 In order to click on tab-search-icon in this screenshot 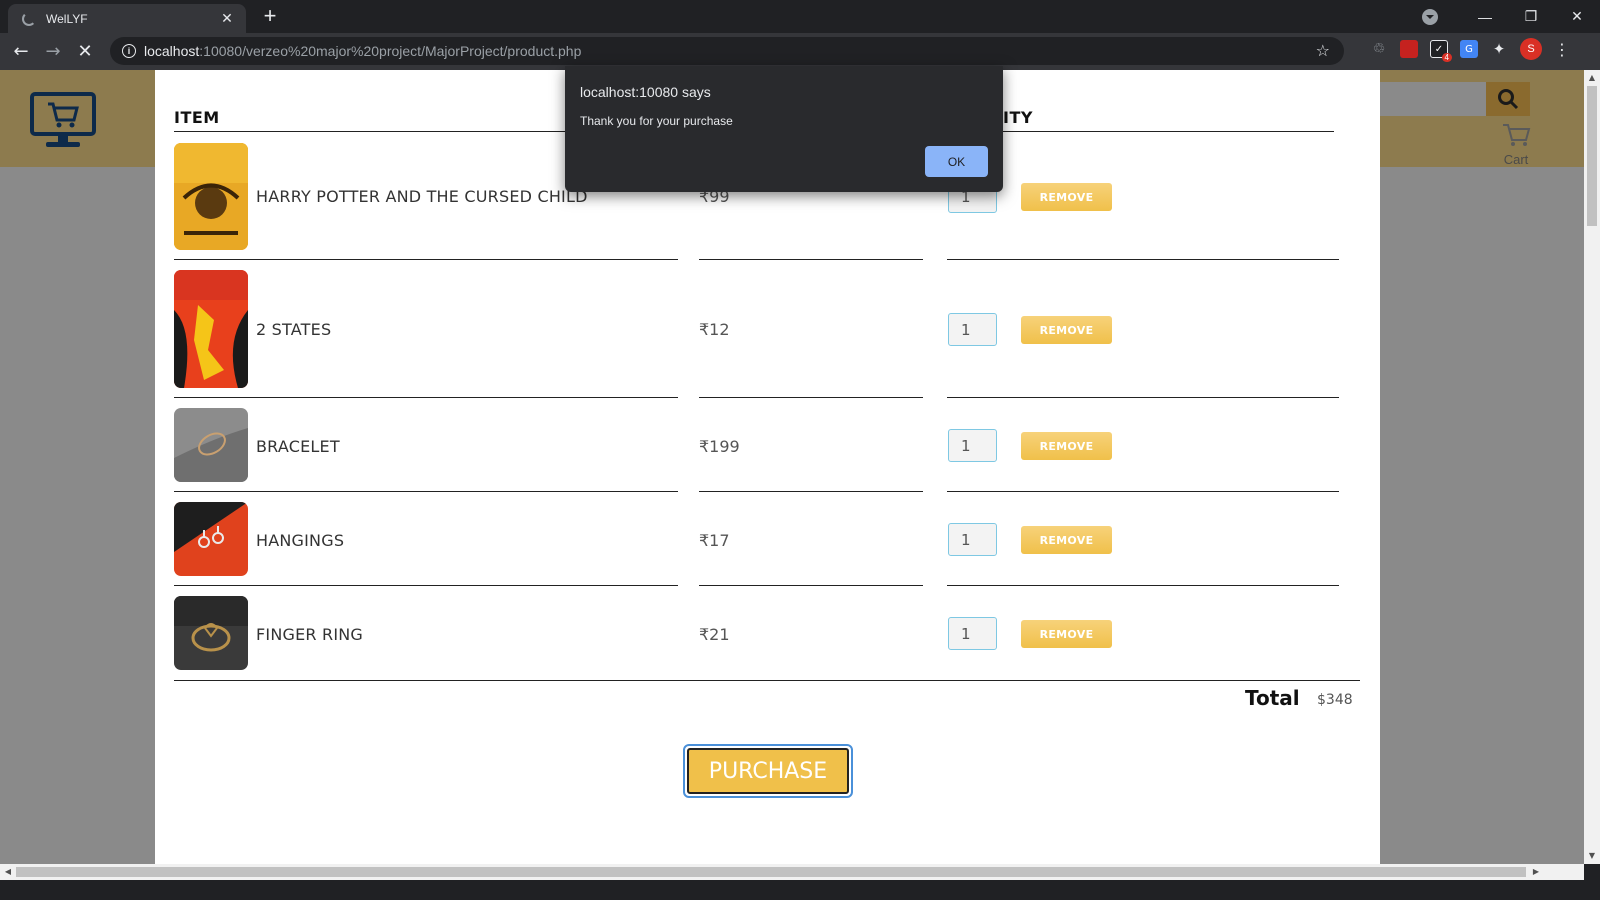, I will do `click(1430, 16)`.